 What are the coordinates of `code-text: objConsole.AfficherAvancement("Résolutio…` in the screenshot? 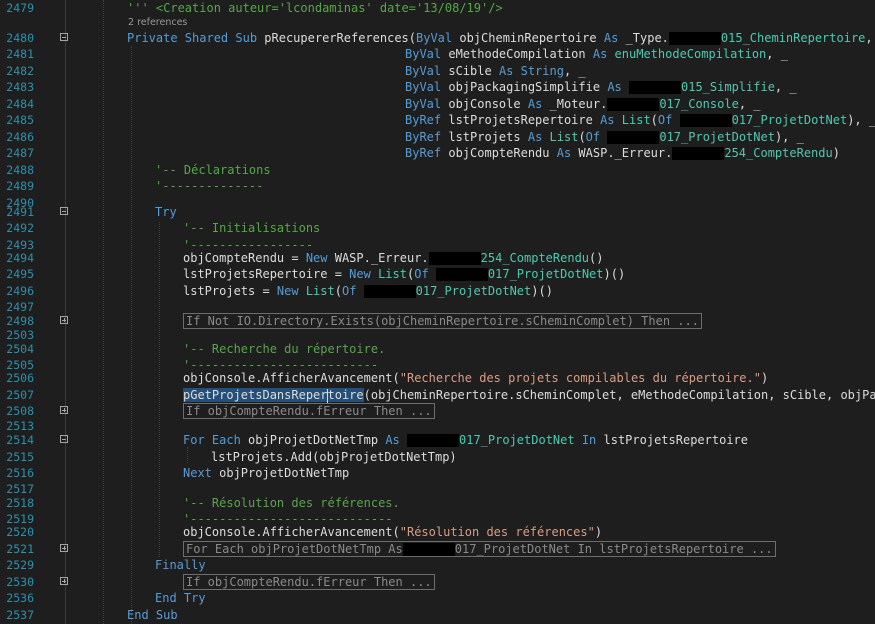 It's located at (393, 532).